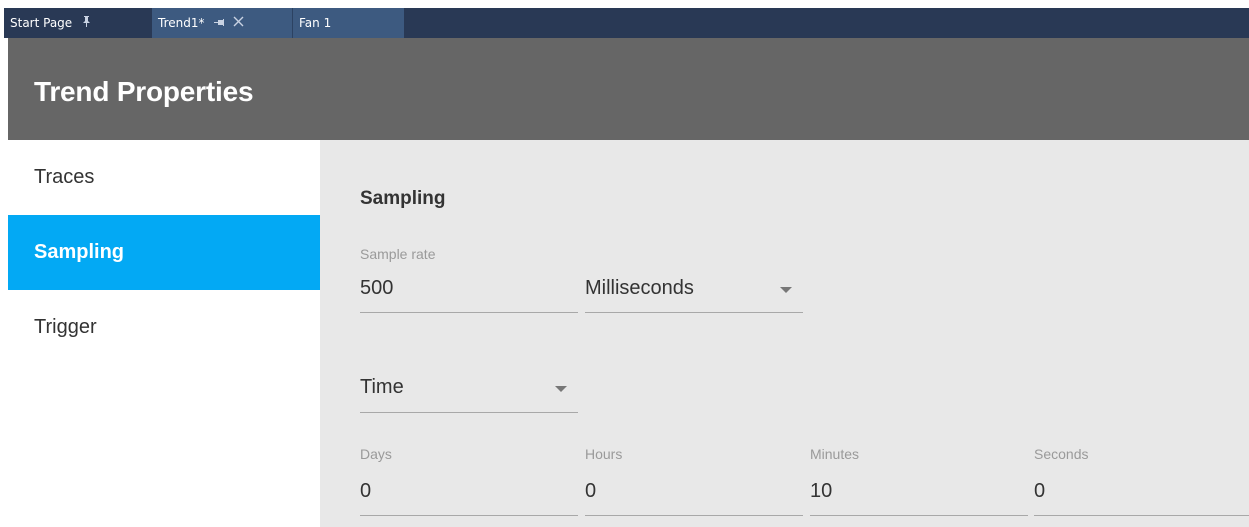 This screenshot has height=527, width=1249. I want to click on days-input: 0, so click(365, 491).